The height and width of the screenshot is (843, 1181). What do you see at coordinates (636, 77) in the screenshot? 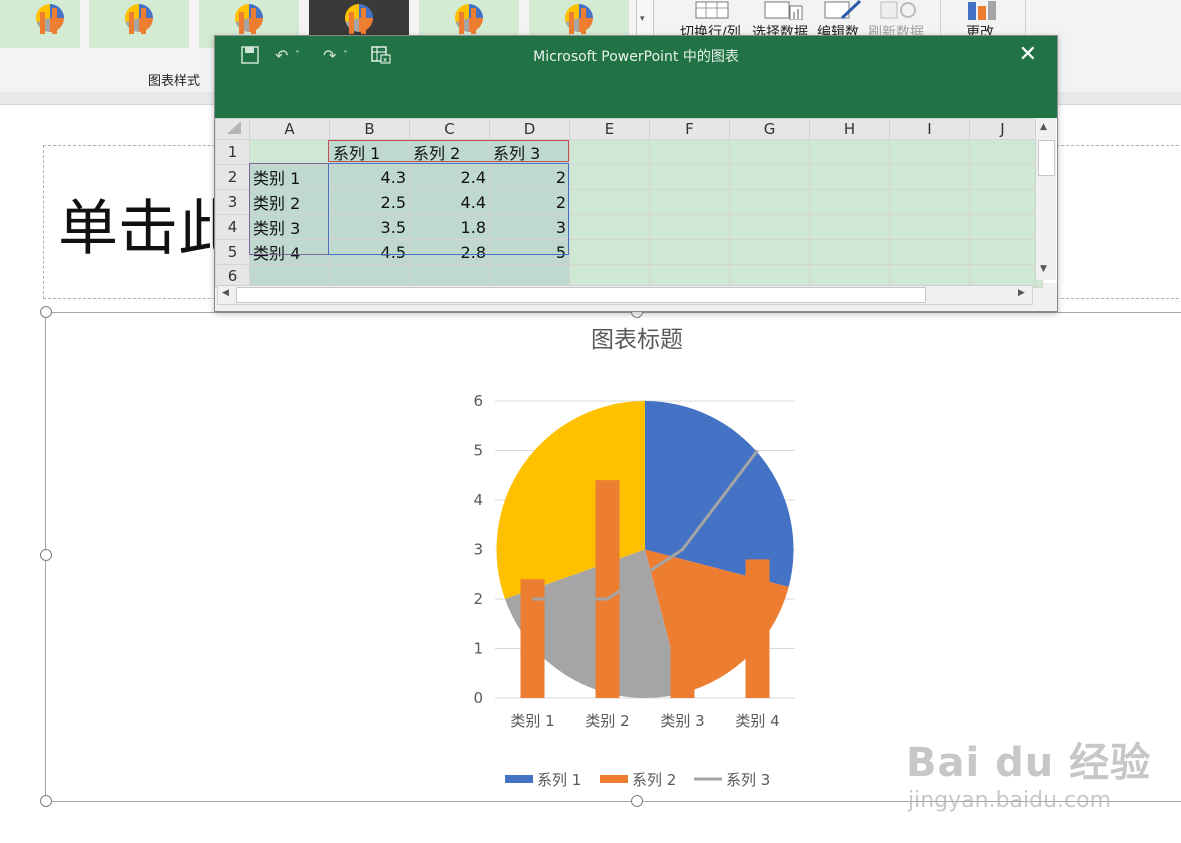
I see `excel-title-bar: ↶ ˅ ↷ ˅ x Microsoft PowerPoint 中的图表 ✕` at bounding box center [636, 77].